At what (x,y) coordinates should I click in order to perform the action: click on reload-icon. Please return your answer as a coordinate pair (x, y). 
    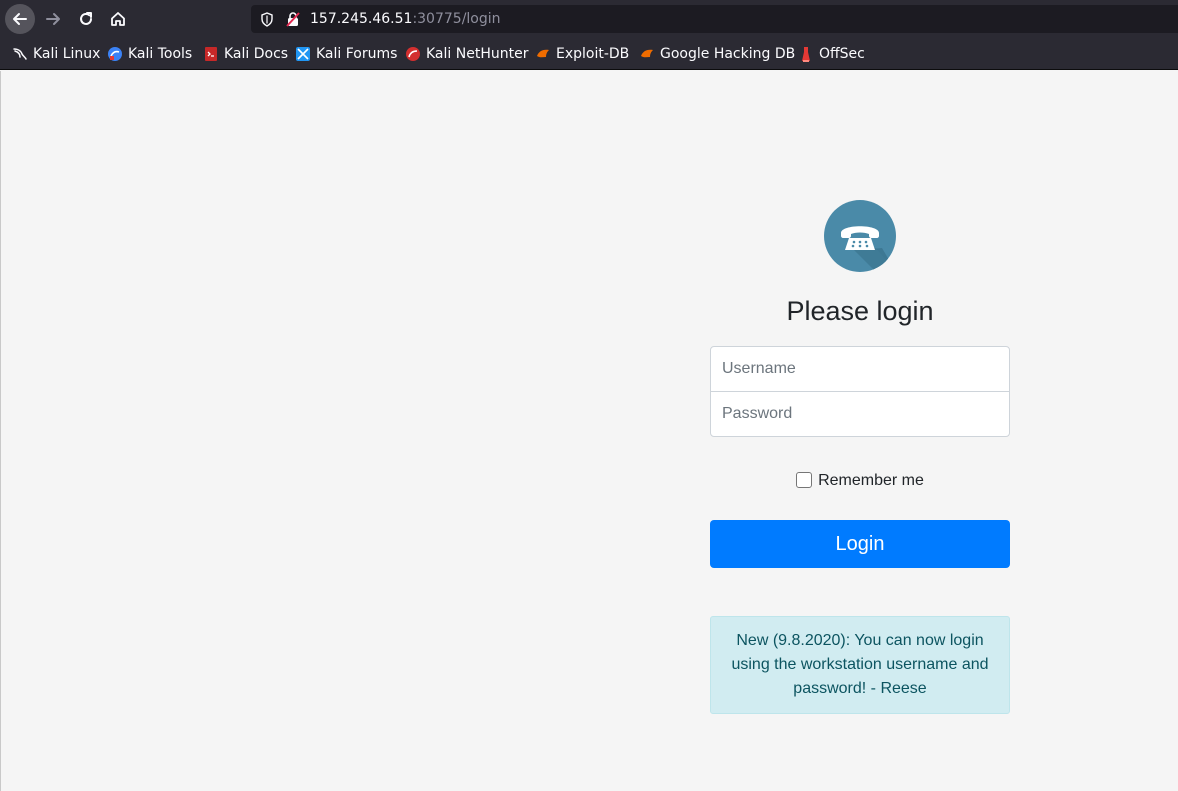
    Looking at the image, I should click on (86, 18).